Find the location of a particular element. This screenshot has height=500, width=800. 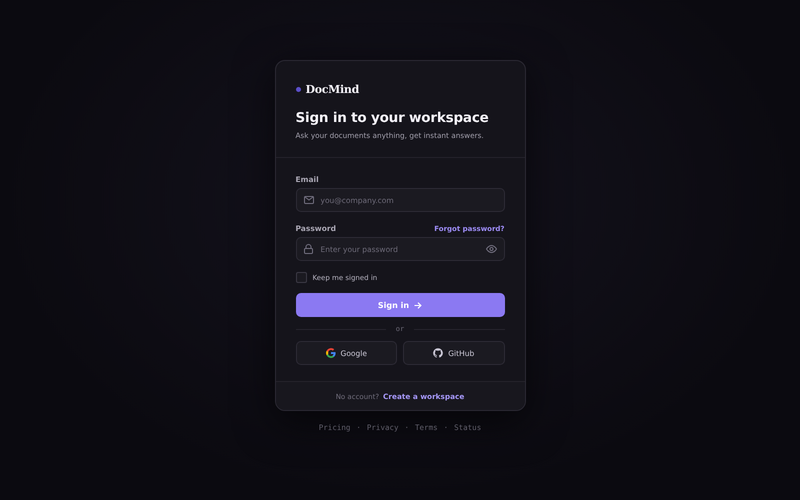

github-icon is located at coordinates (438, 353).